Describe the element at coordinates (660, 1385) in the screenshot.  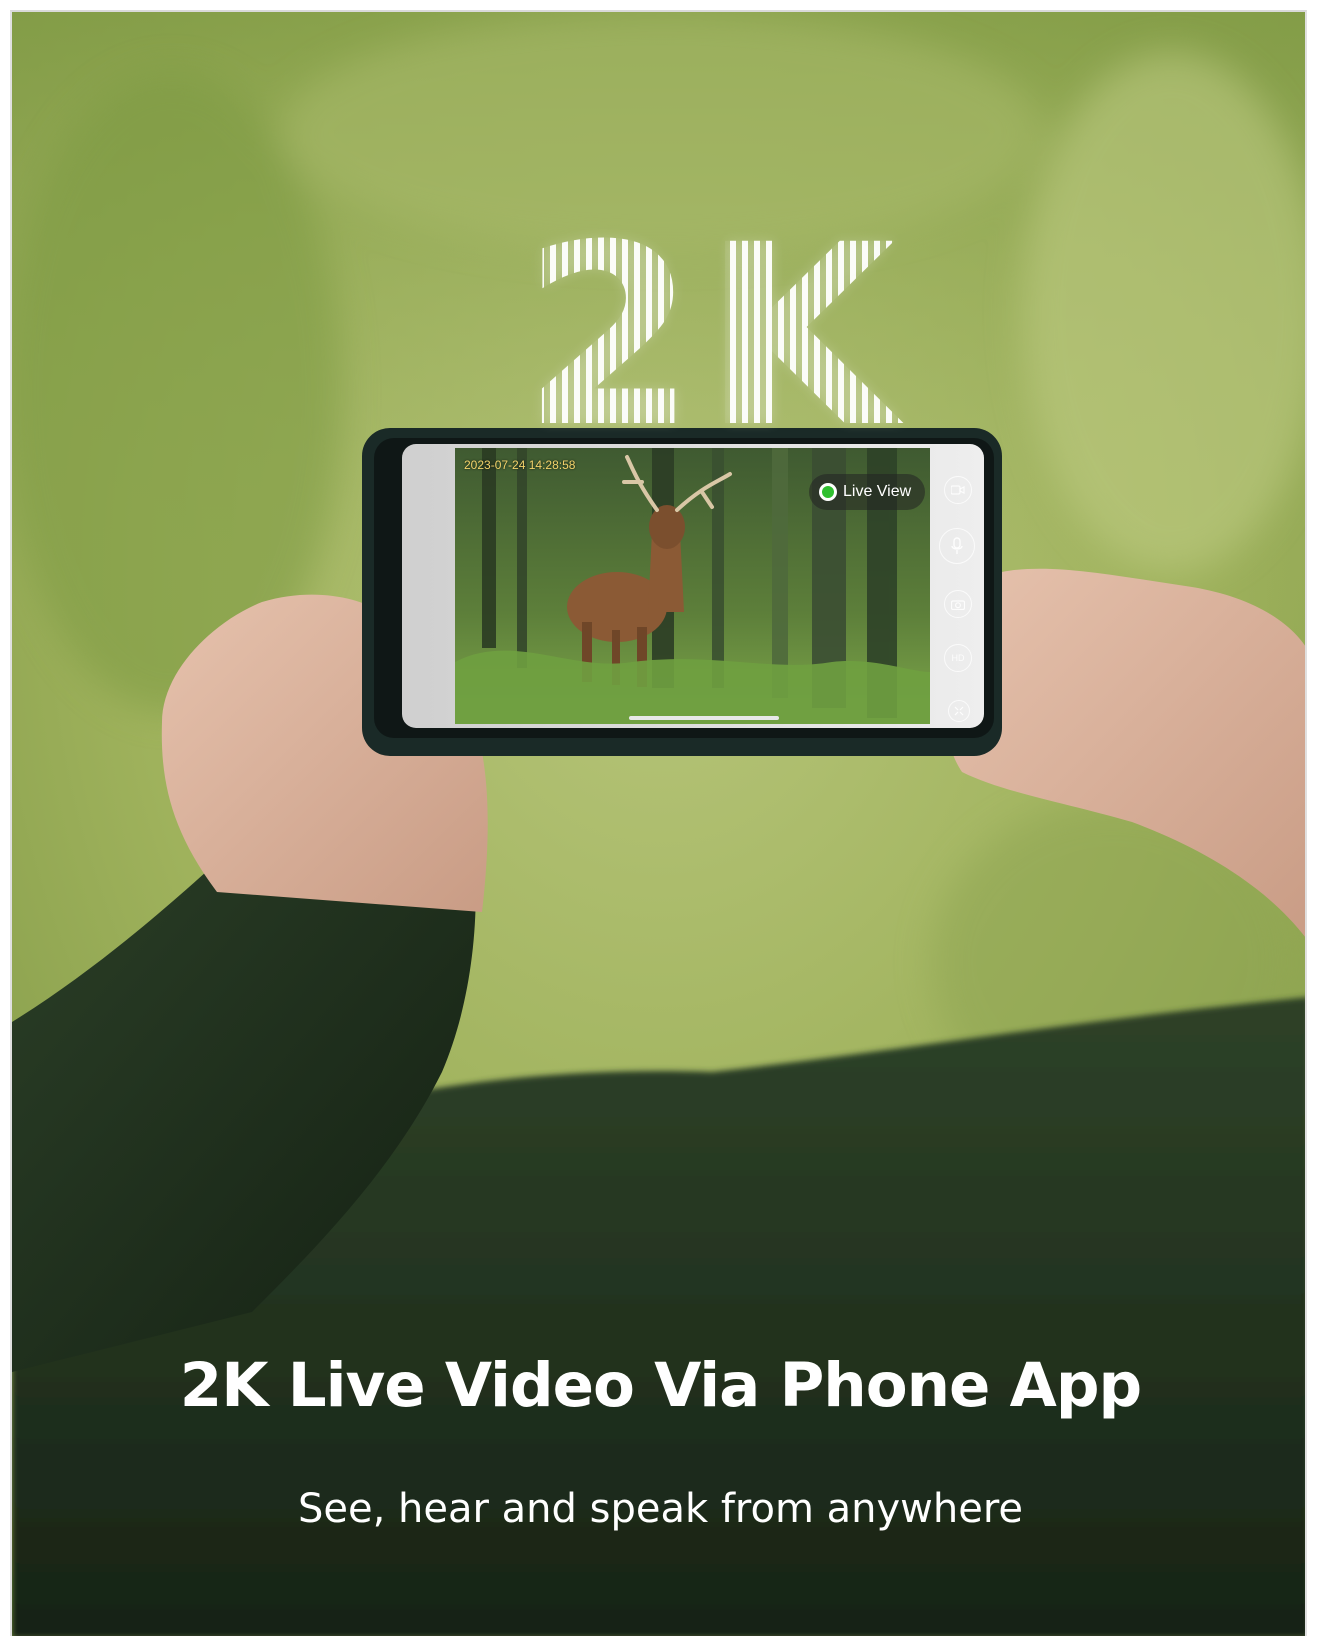
I see `headline: 2K Live Video Via Phone App` at that location.